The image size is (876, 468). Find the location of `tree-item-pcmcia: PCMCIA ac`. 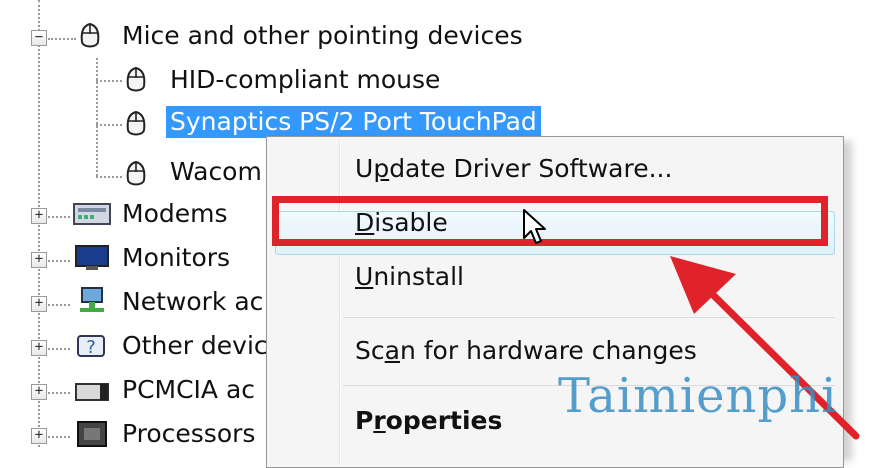

tree-item-pcmcia: PCMCIA ac is located at coordinates (188, 390).